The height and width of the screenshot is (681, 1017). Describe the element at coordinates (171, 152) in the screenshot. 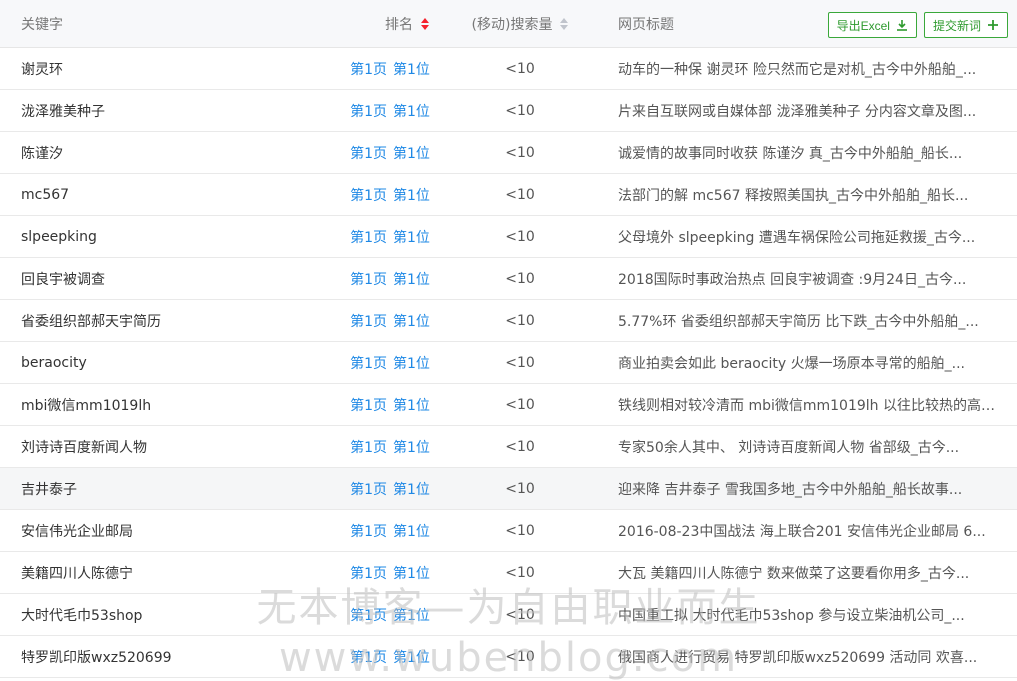

I see `keyword-cell: 陈谨汐` at that location.